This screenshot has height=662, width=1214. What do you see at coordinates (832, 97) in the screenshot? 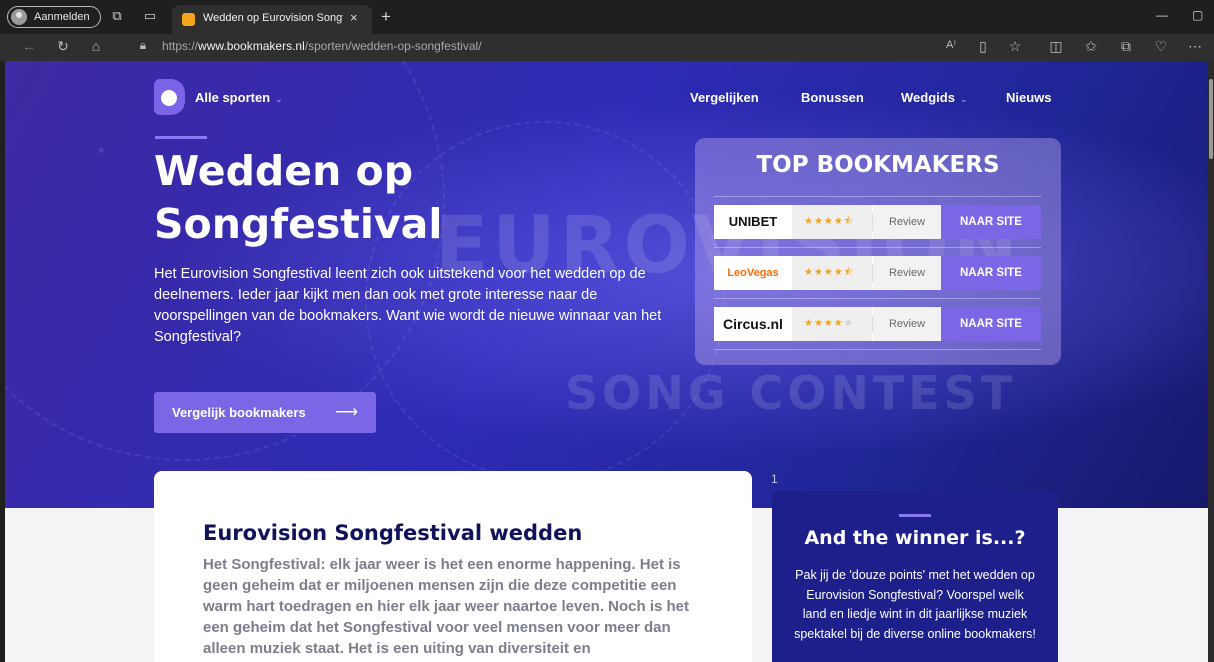
I see `nav-bonuses: Bonussen` at bounding box center [832, 97].